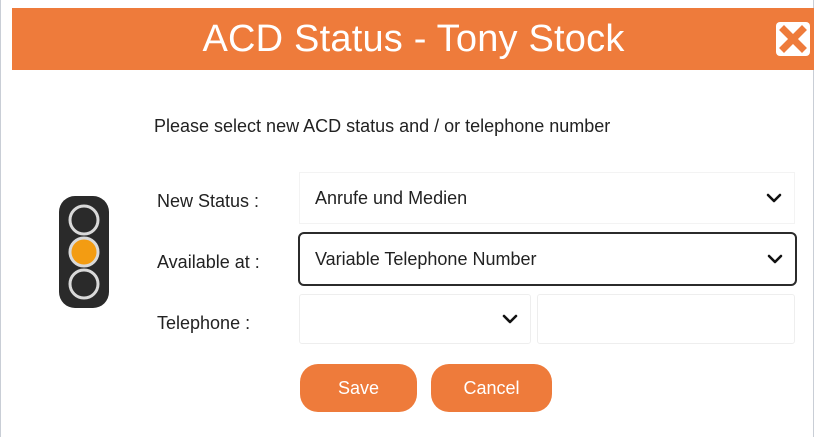 The image size is (814, 437). I want to click on dialog-title: ACD Status - Tony Stock, so click(413, 39).